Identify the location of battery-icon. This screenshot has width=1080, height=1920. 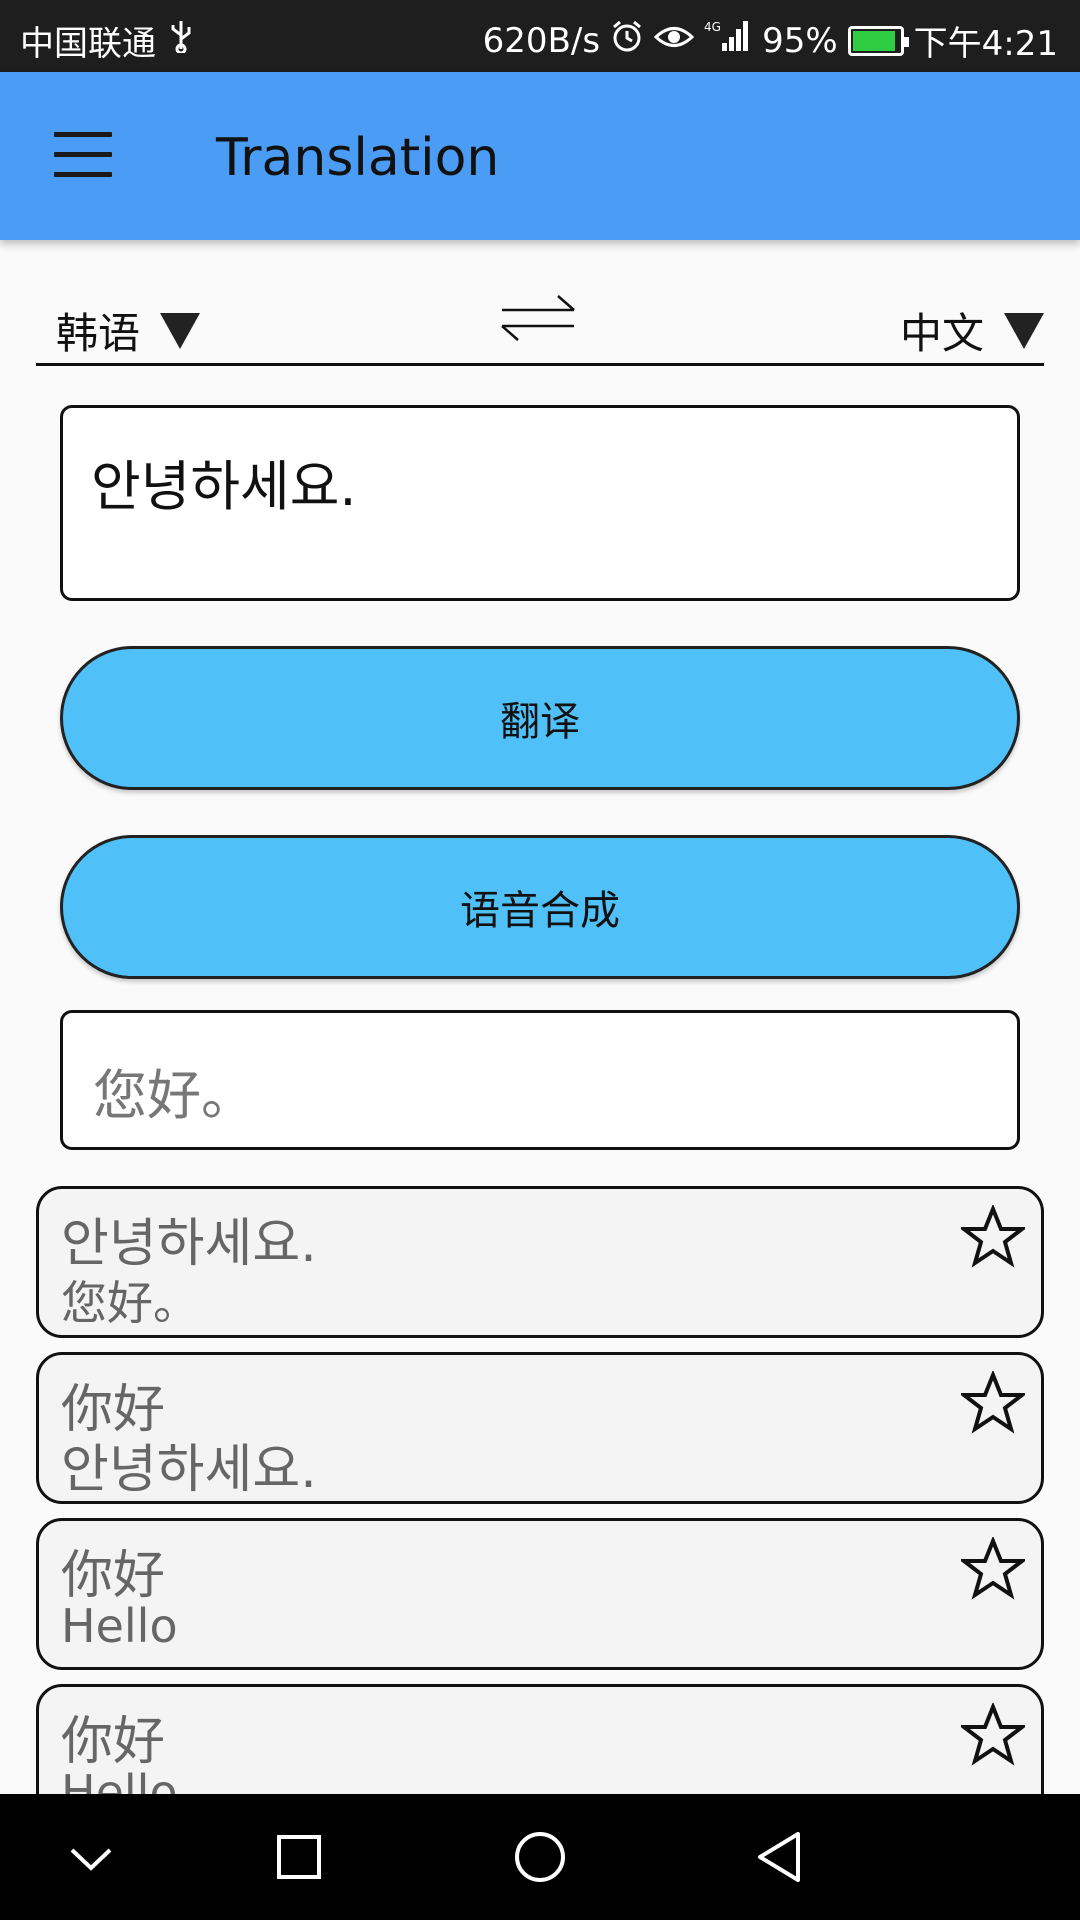
(878, 40).